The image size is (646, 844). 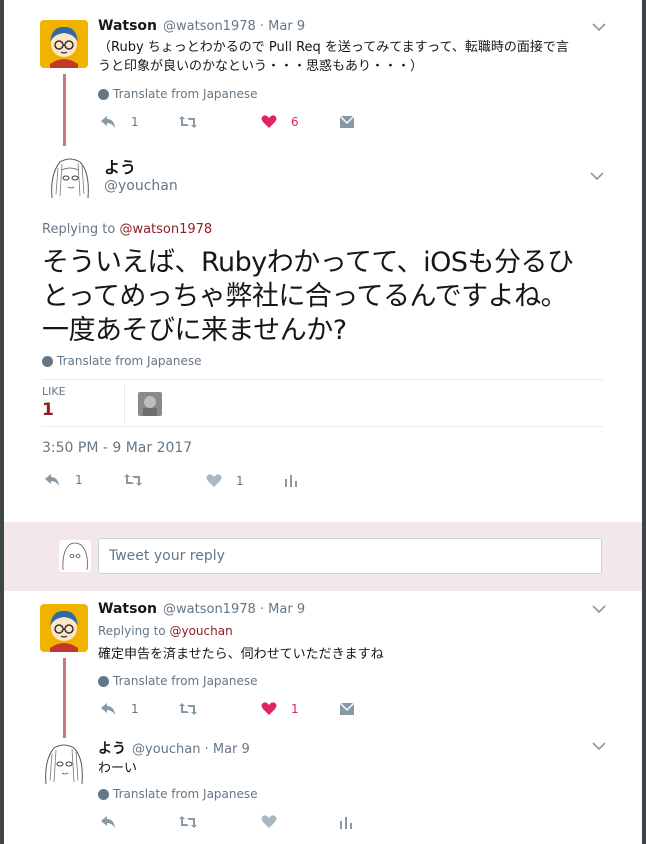 I want to click on tweet-timestamp: 3:50 PM - 9 Mar 2017, so click(x=117, y=448).